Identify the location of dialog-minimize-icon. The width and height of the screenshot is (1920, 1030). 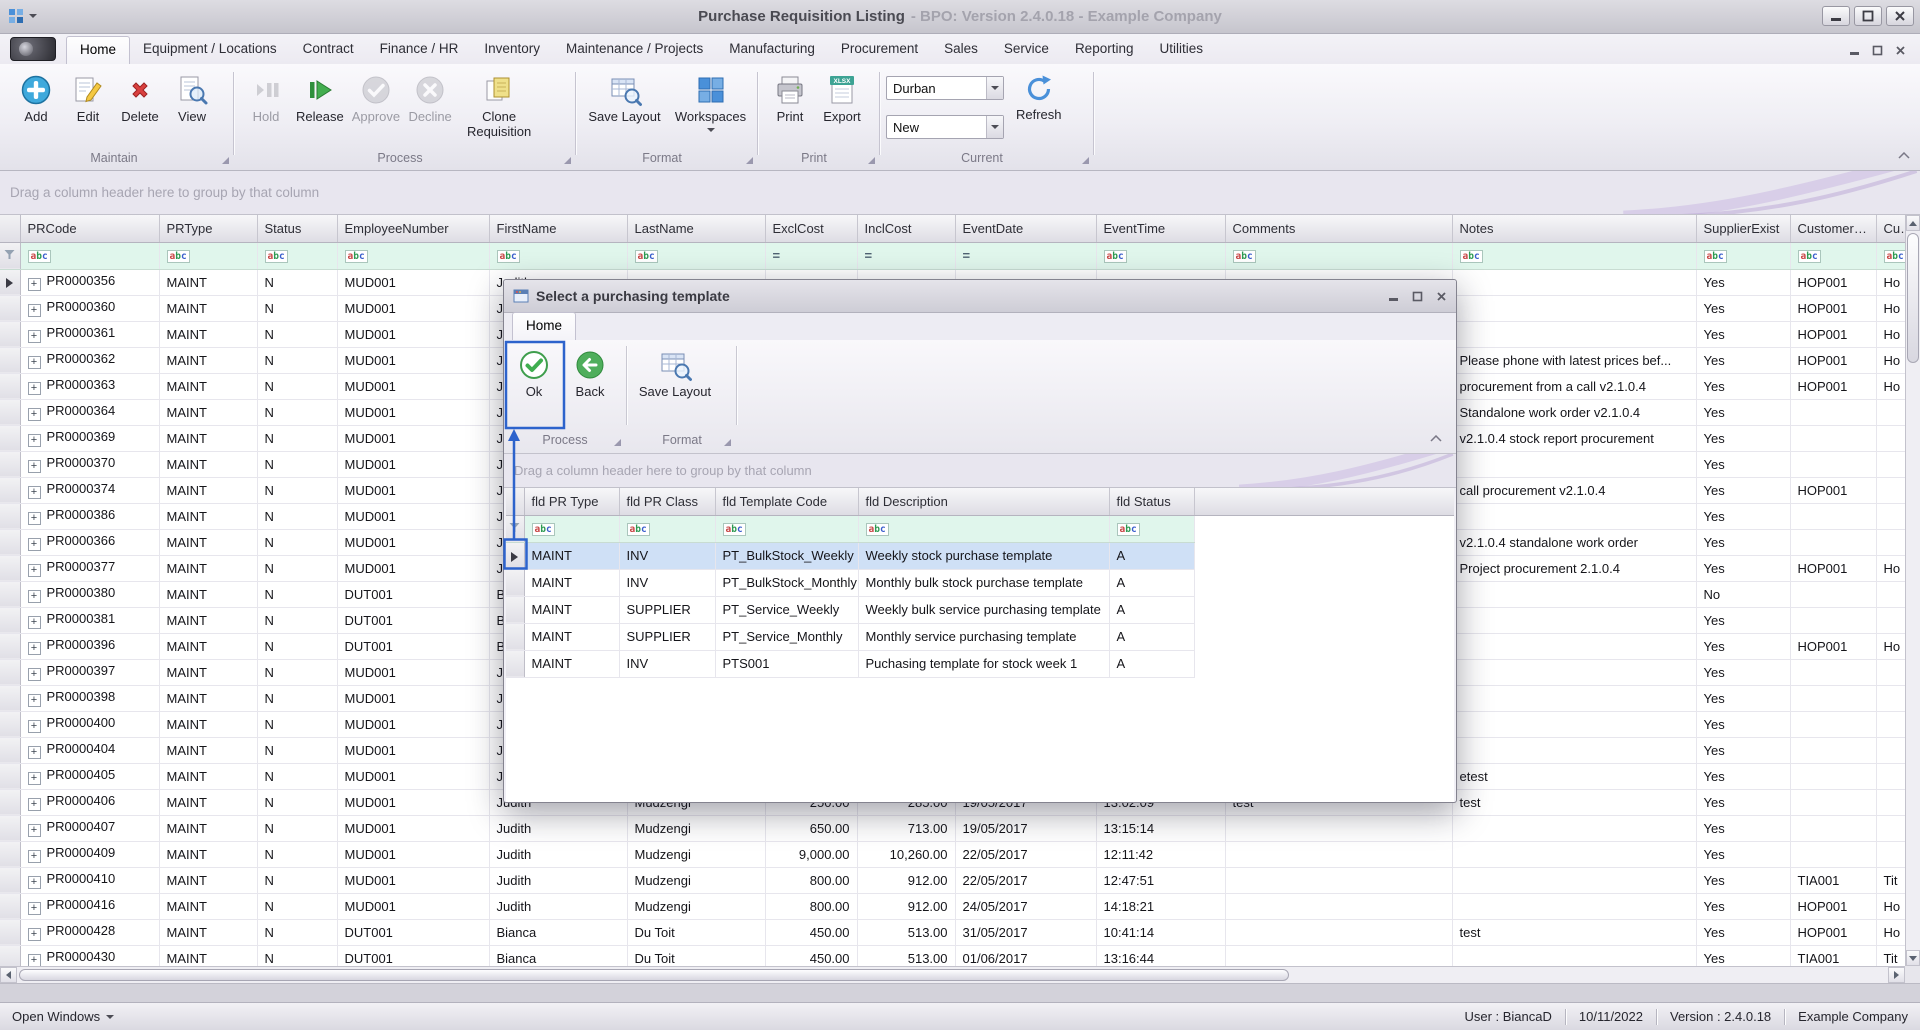
(1393, 296).